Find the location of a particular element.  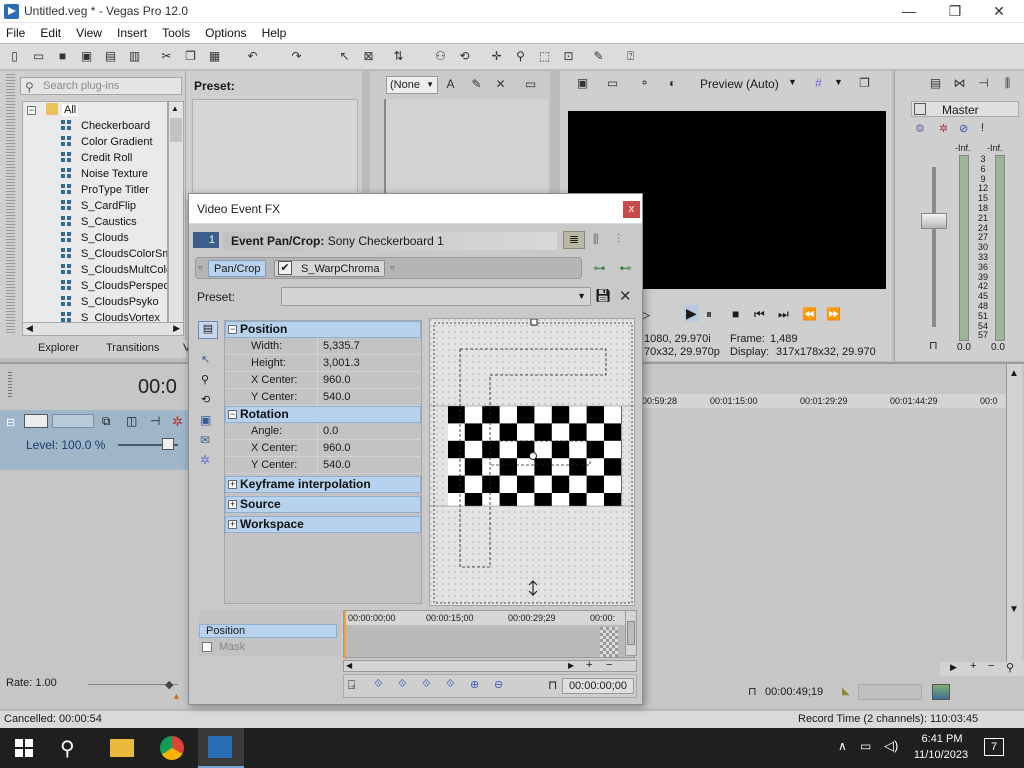

tree-horizontal-scrollbar: ◀ ▶ is located at coordinates (103, 329).